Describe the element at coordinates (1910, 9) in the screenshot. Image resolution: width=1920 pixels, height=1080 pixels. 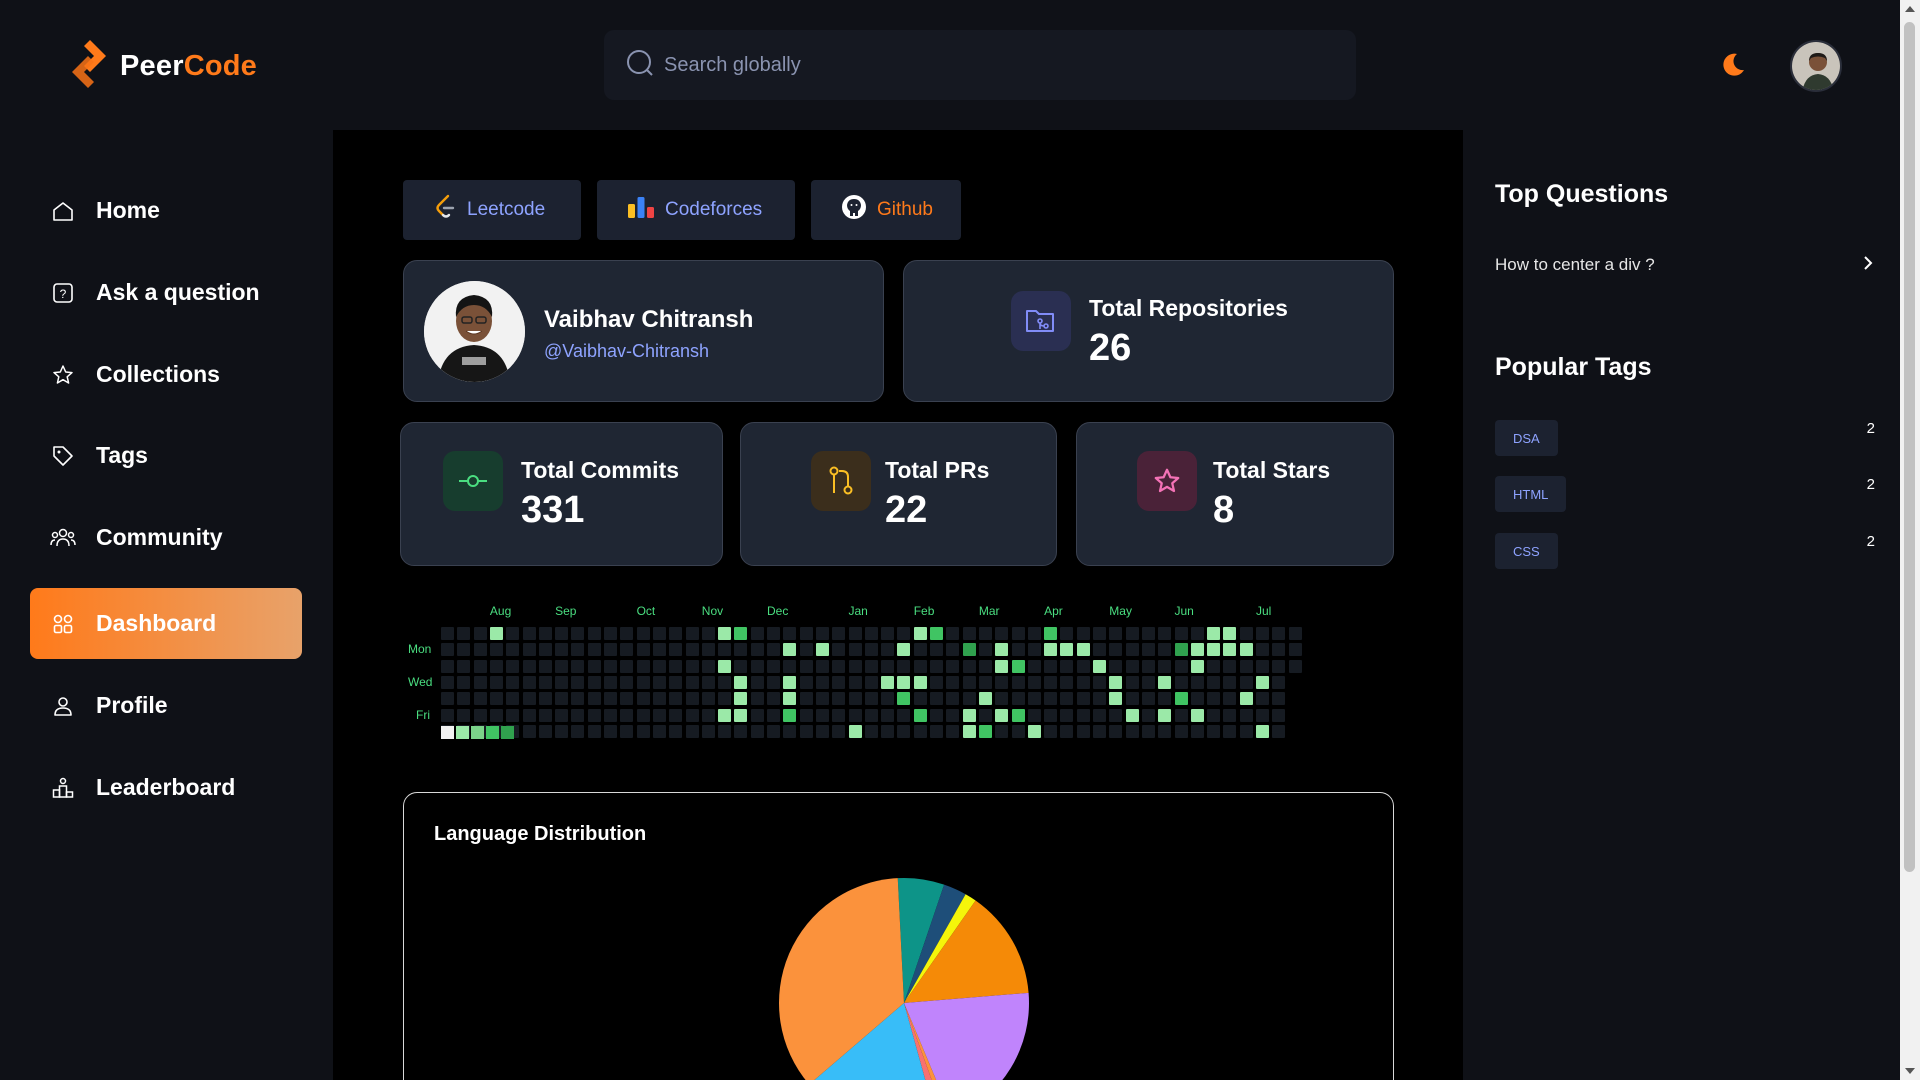
I see `scroll-up-arrow-icon` at that location.